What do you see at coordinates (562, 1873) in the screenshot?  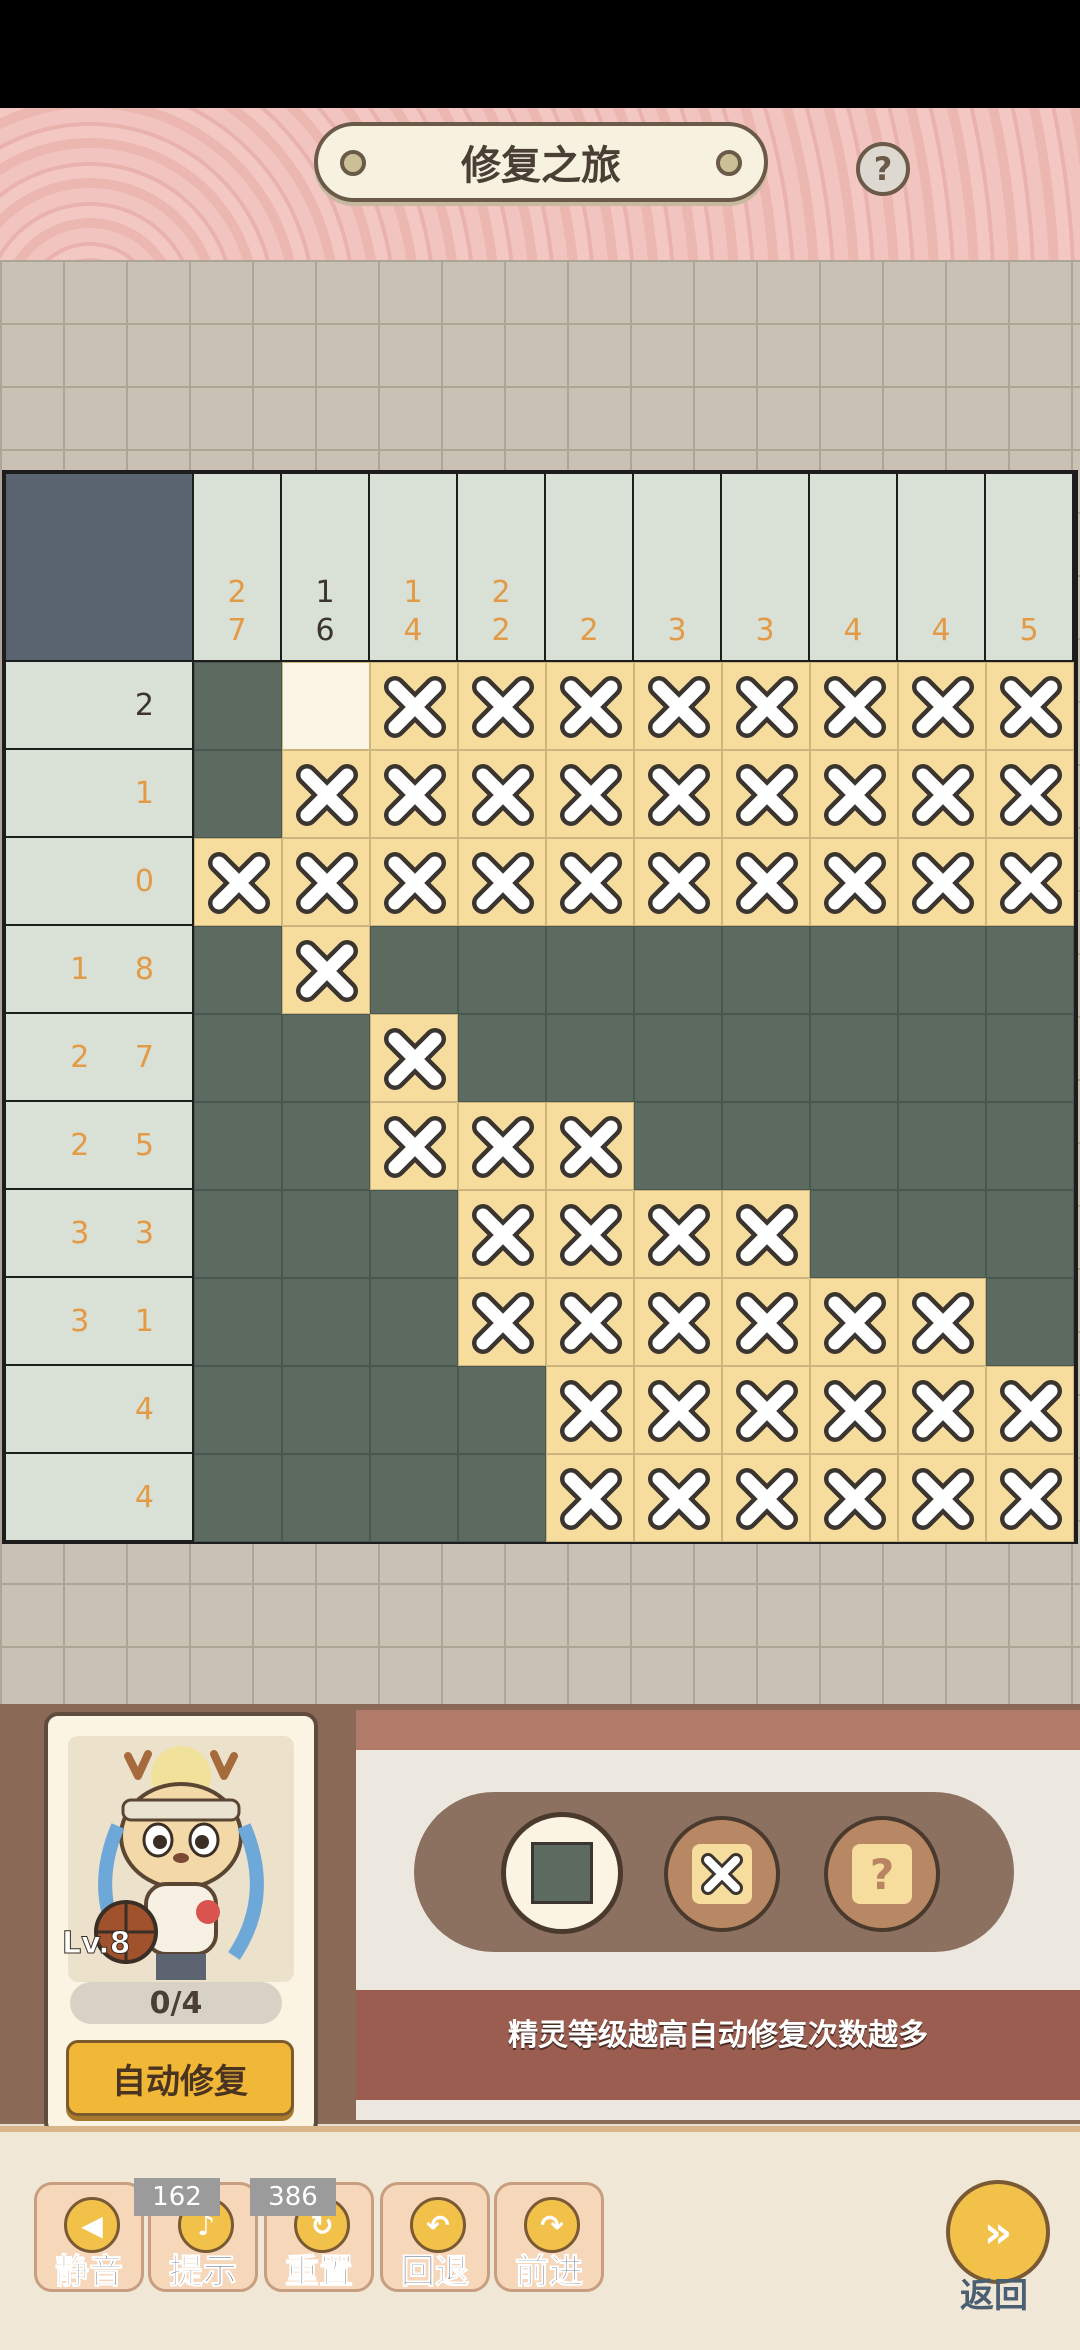 I see `fill-tool-button` at bounding box center [562, 1873].